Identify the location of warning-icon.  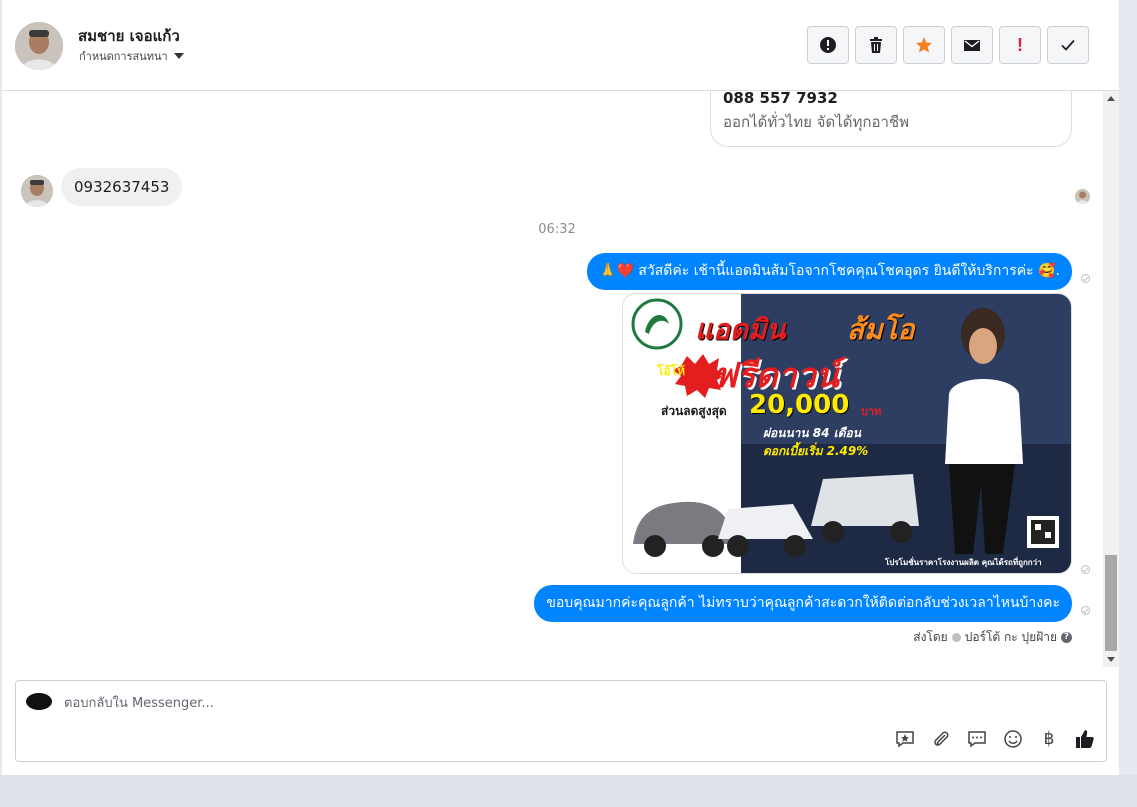
(828, 45).